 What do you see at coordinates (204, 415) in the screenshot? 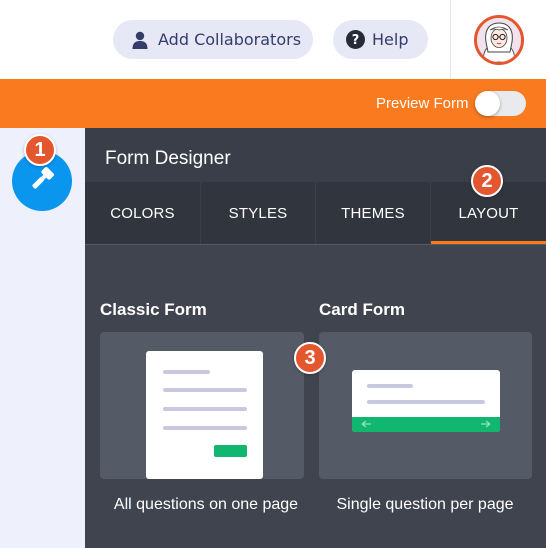
I see `classic-form-preview` at bounding box center [204, 415].